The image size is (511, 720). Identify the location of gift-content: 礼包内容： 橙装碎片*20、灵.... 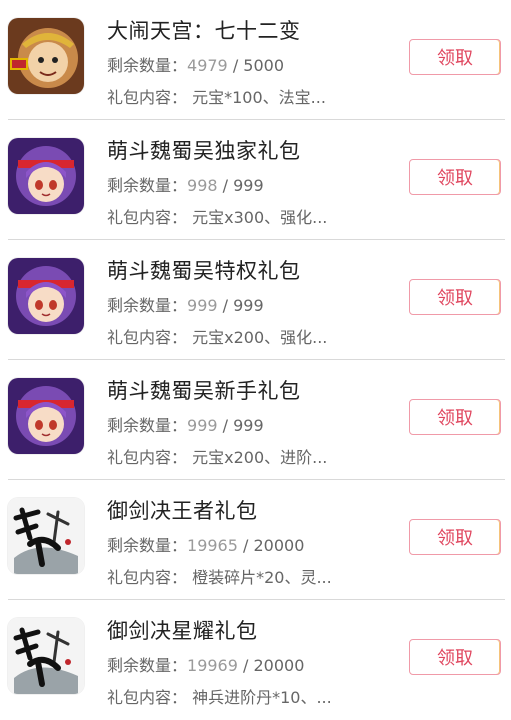
(219, 577).